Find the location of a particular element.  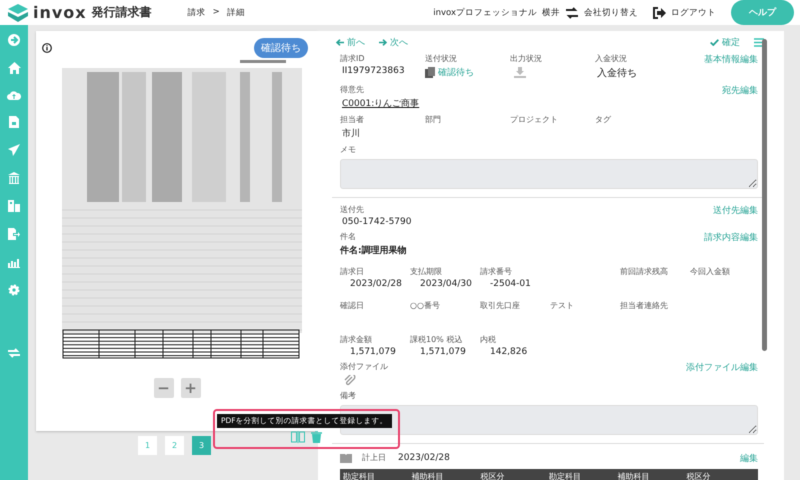

user-name: 横井 is located at coordinates (551, 12).